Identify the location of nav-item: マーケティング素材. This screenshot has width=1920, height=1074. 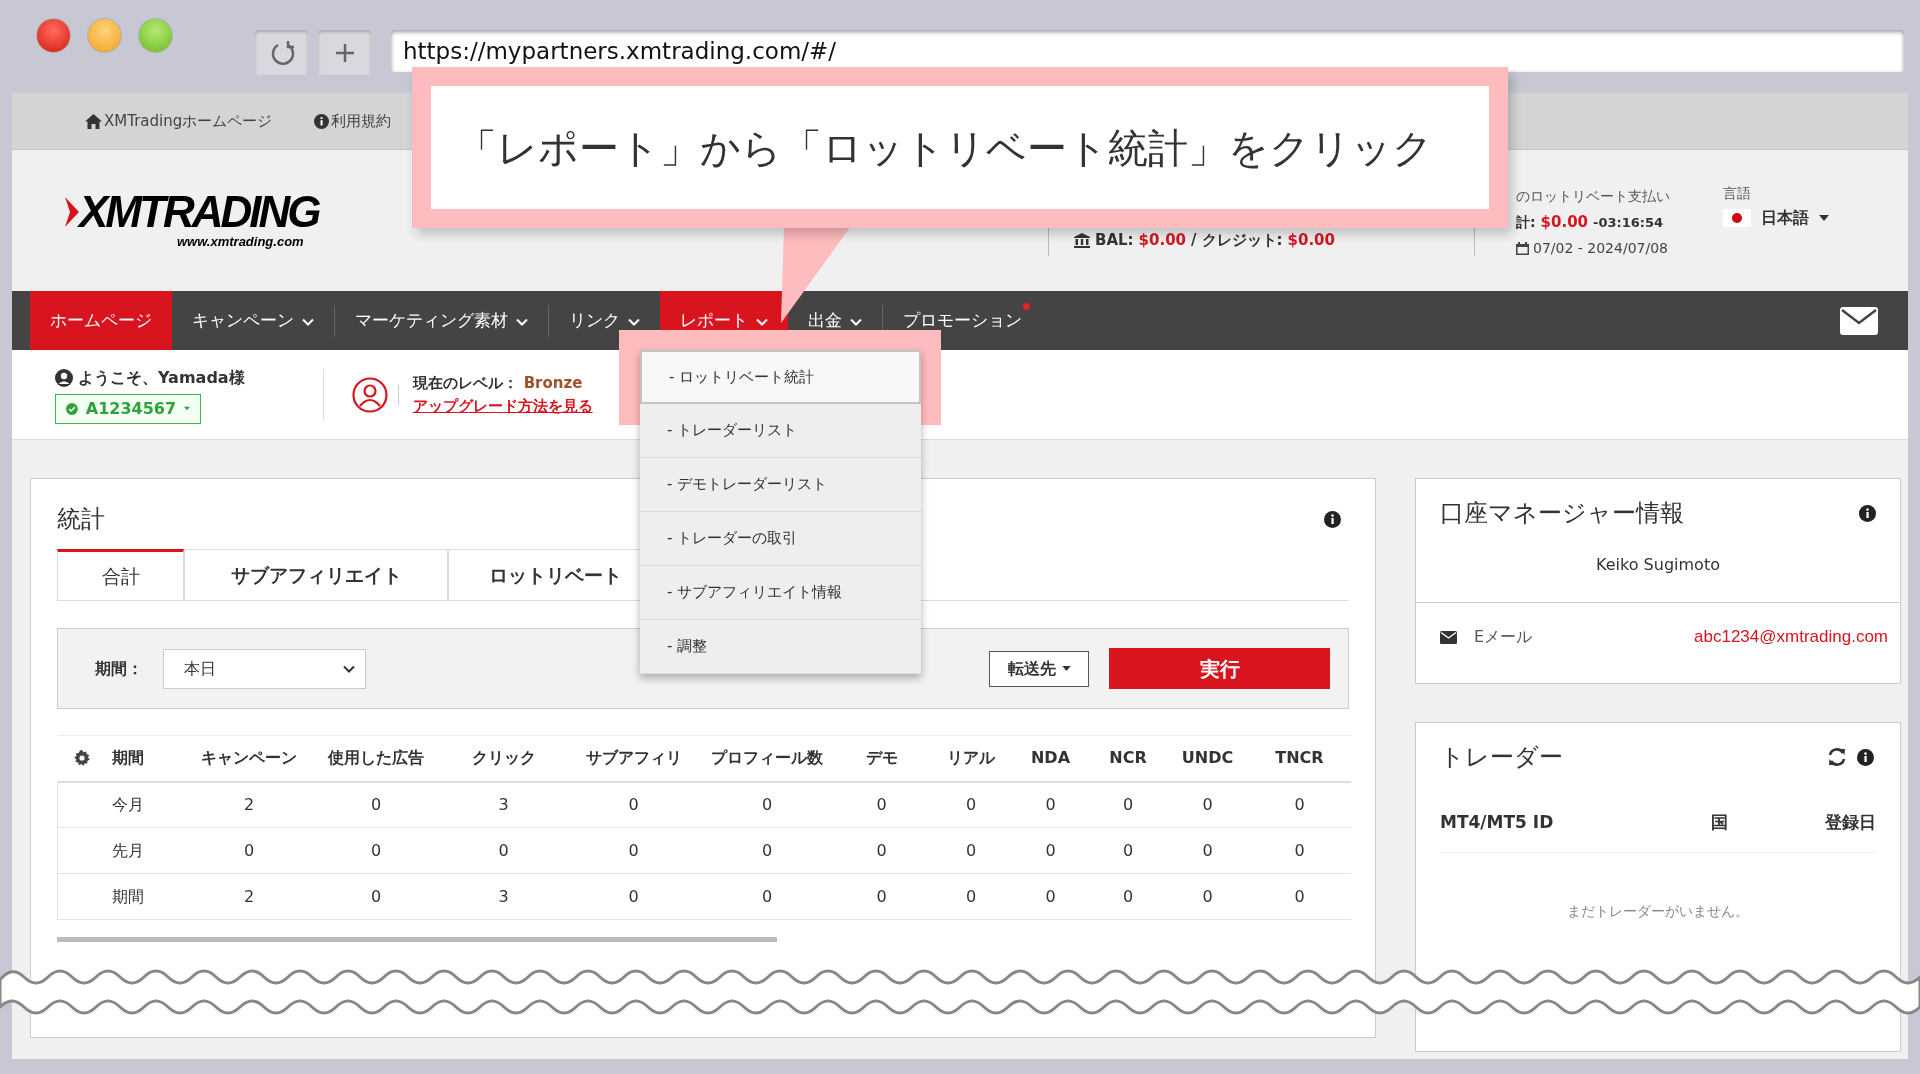
(441, 320).